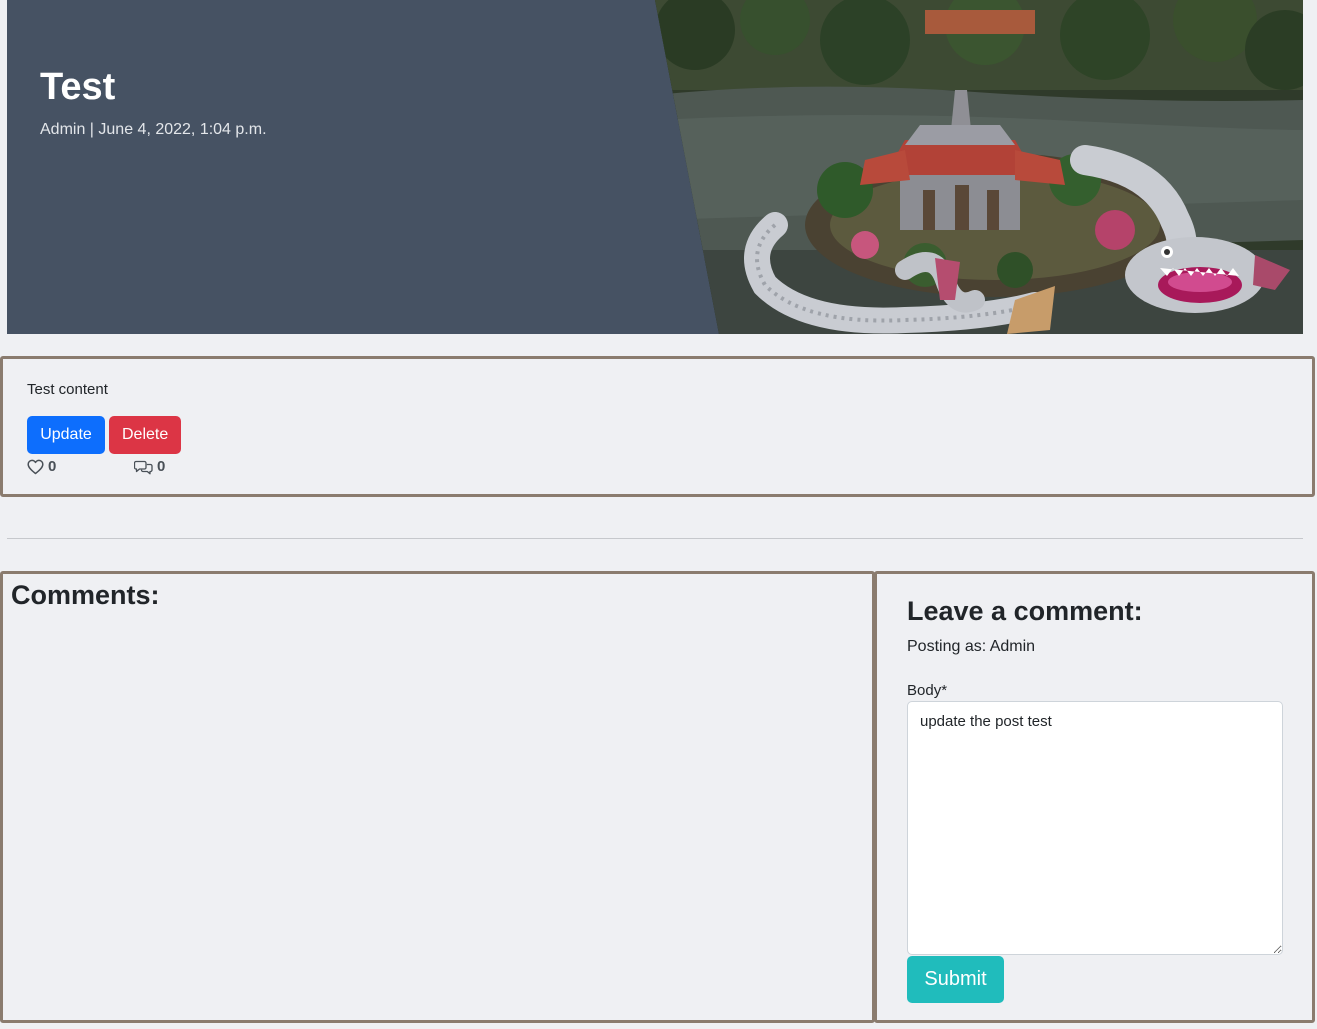 The height and width of the screenshot is (1029, 1317). What do you see at coordinates (657, 426) in the screenshot?
I see `post-body-card: Test content Update Delete 0 0` at bounding box center [657, 426].